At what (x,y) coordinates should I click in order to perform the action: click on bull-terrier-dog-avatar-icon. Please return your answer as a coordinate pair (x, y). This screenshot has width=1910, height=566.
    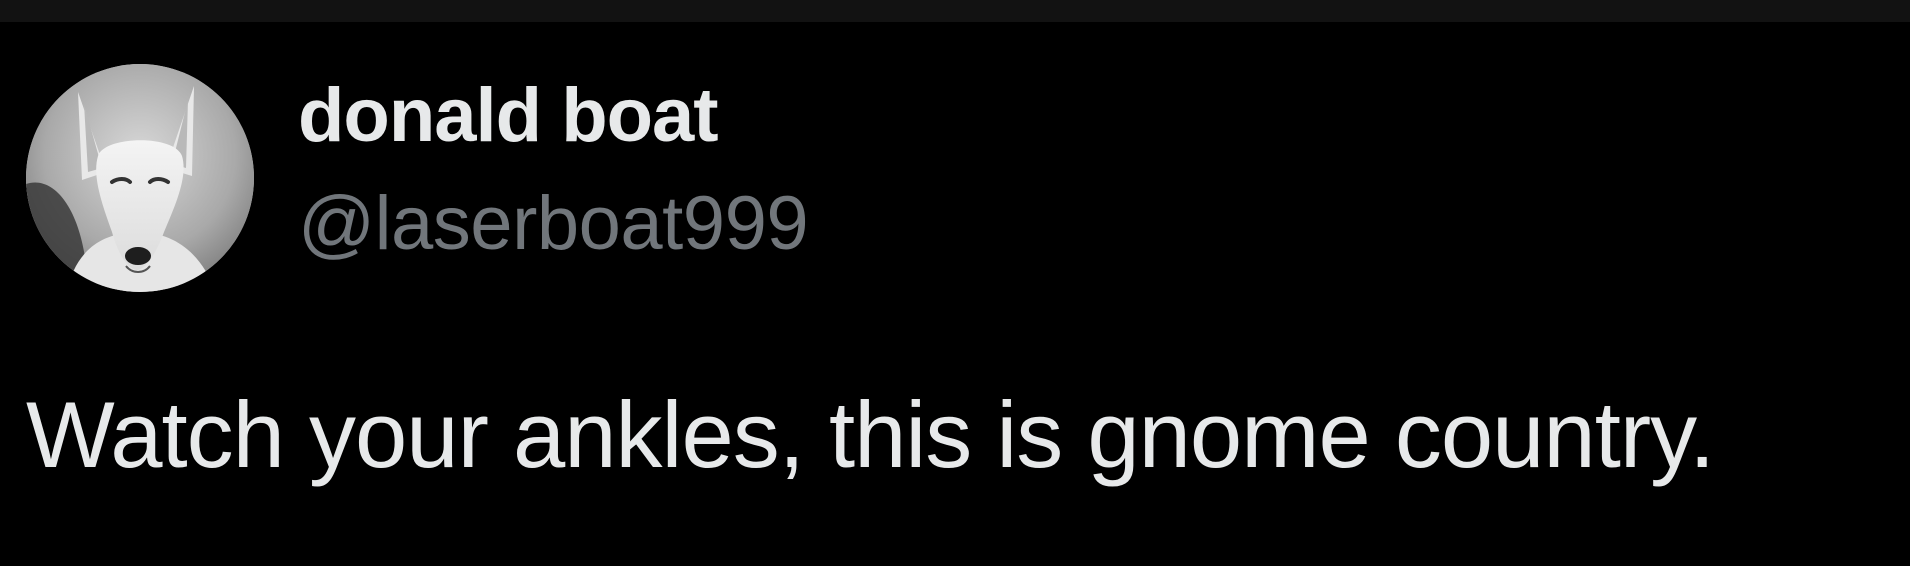
    Looking at the image, I should click on (140, 178).